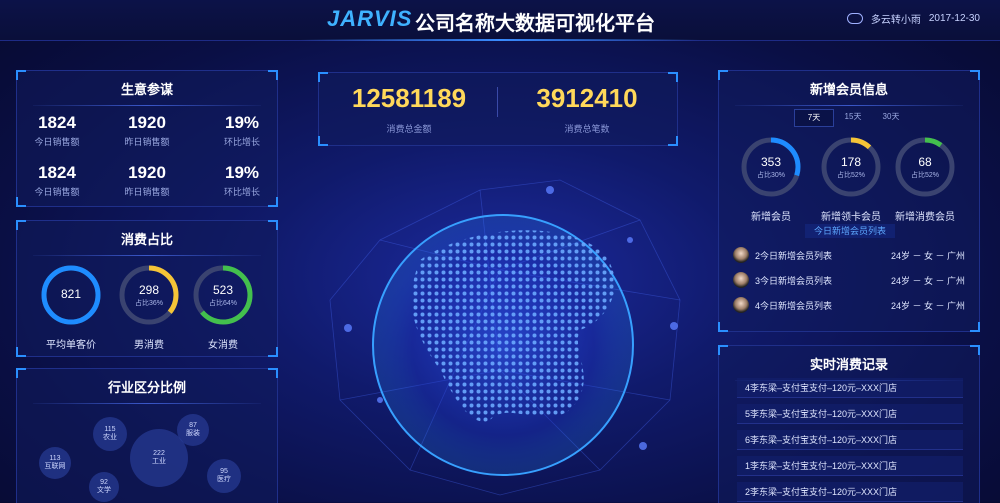  What do you see at coordinates (848, 89) in the screenshot?
I see `members-title: 新增会员信息` at bounding box center [848, 89].